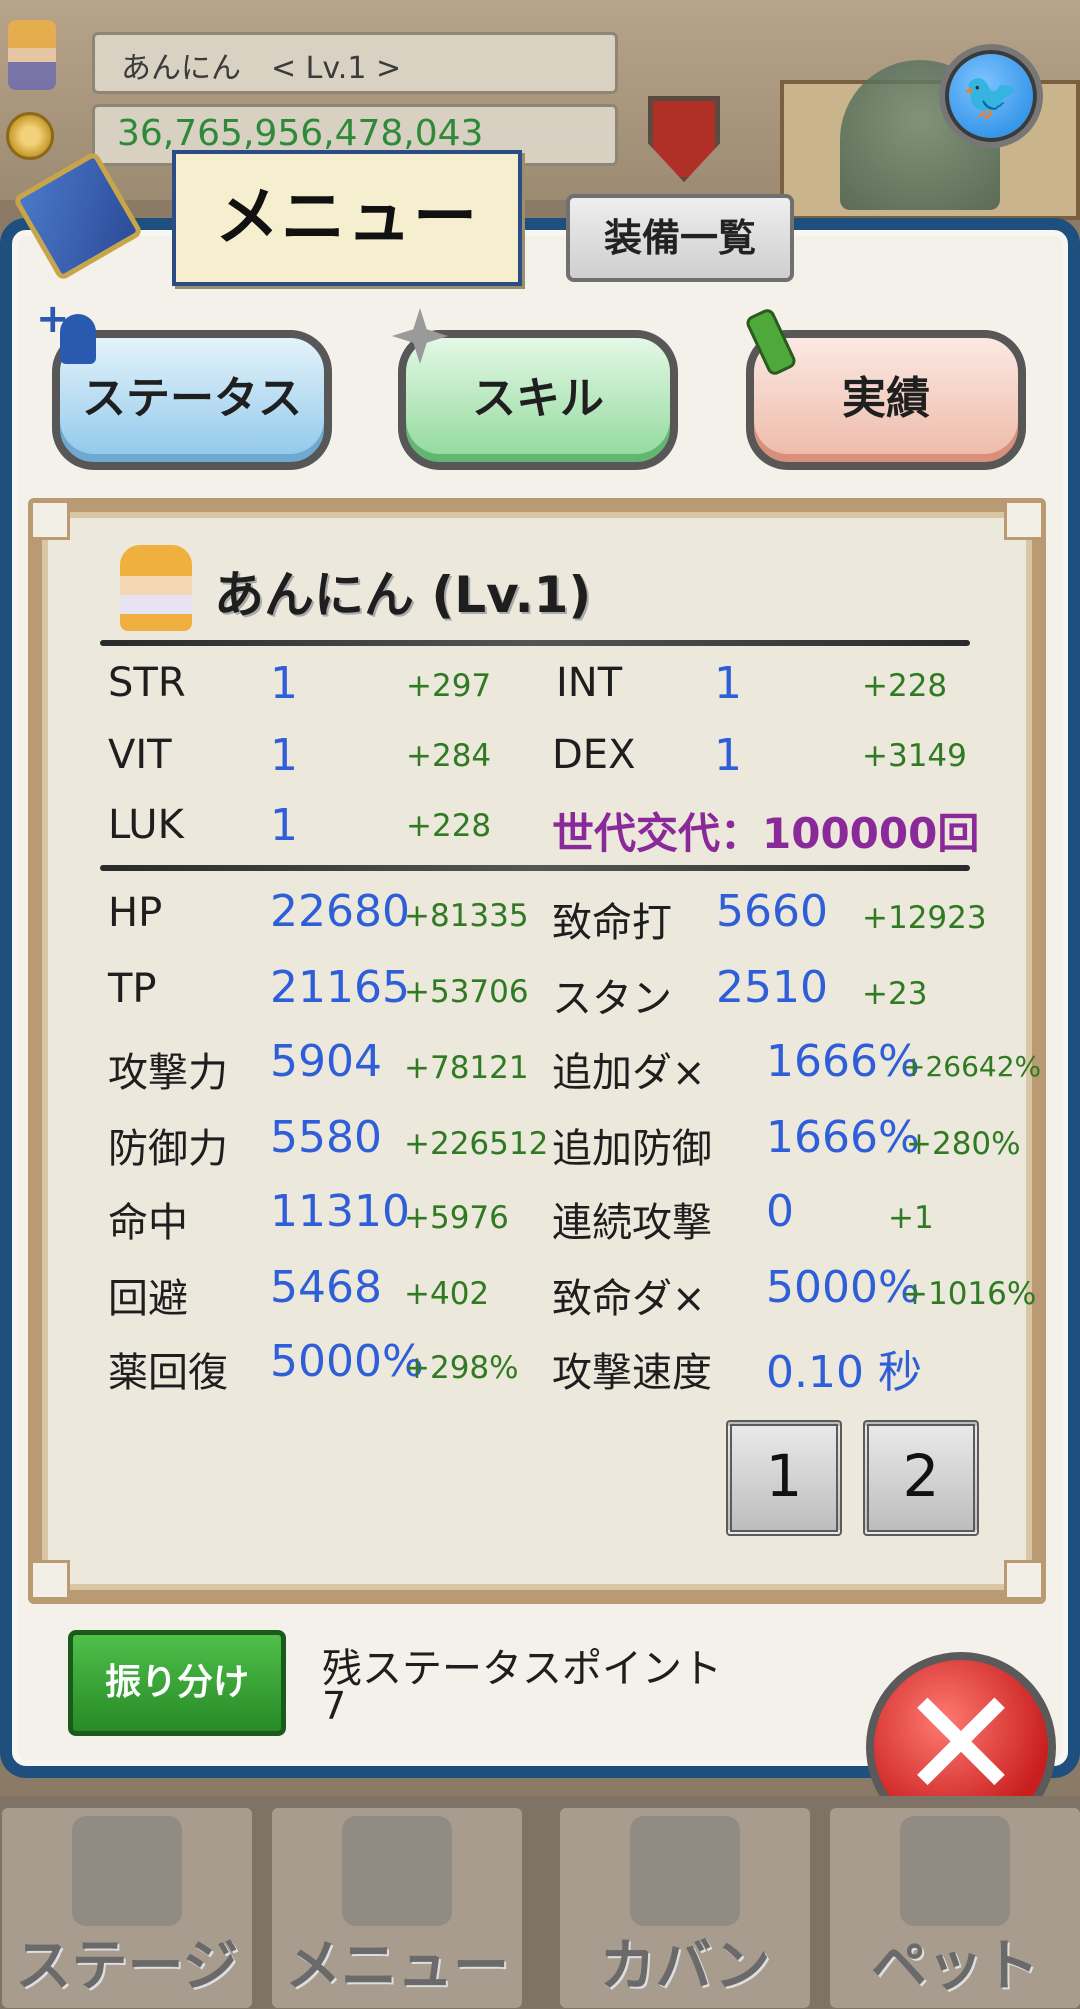 The width and height of the screenshot is (1080, 2009). I want to click on character-title: あんにん (Lv.1), so click(403, 595).